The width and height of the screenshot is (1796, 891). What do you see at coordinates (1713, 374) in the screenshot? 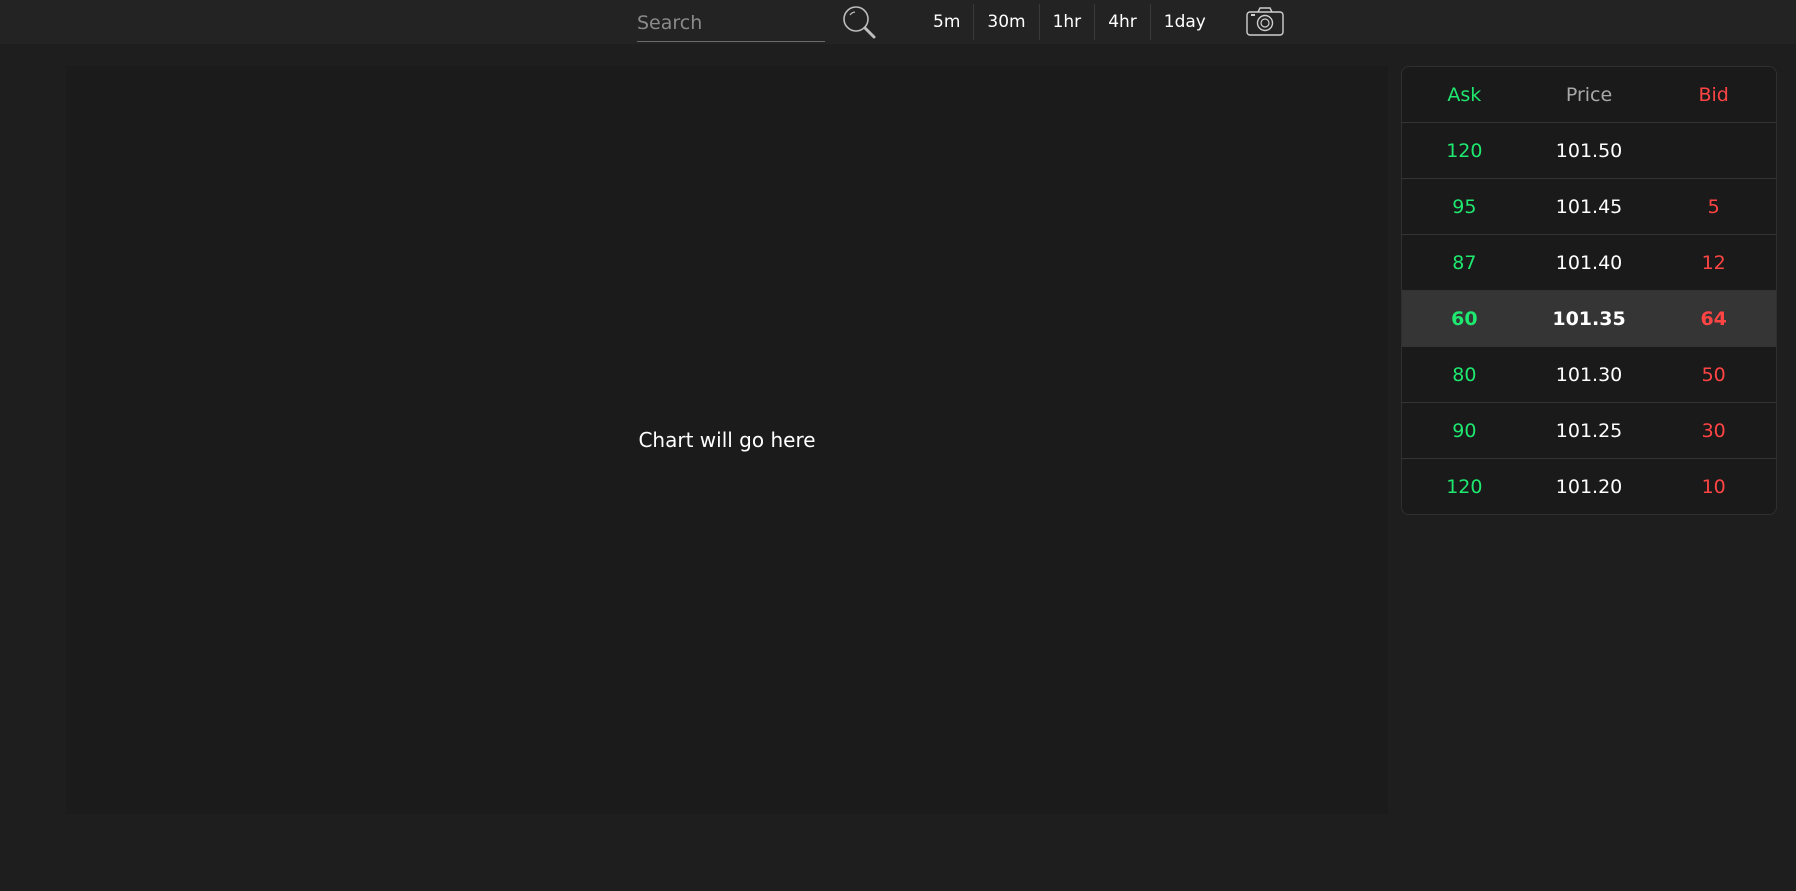
I see `bid-size: 50` at bounding box center [1713, 374].